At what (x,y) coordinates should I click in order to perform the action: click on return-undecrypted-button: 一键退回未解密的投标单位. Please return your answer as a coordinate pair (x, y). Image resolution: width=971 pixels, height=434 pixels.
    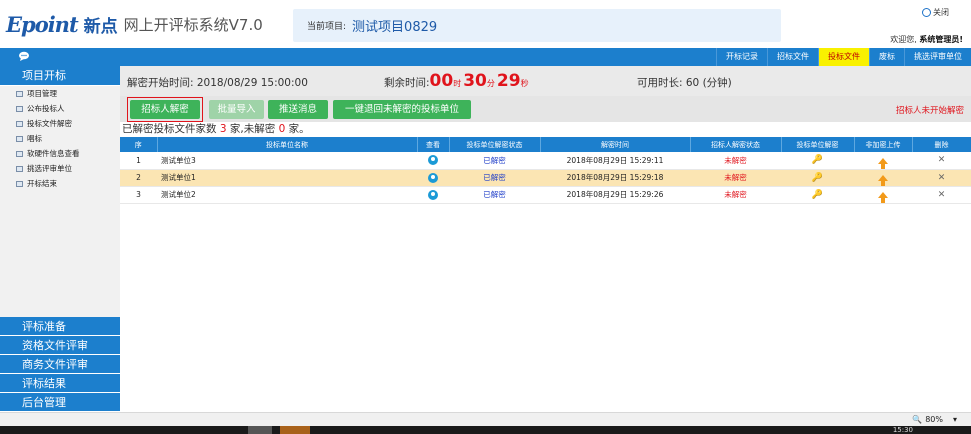
    Looking at the image, I should click on (402, 109).